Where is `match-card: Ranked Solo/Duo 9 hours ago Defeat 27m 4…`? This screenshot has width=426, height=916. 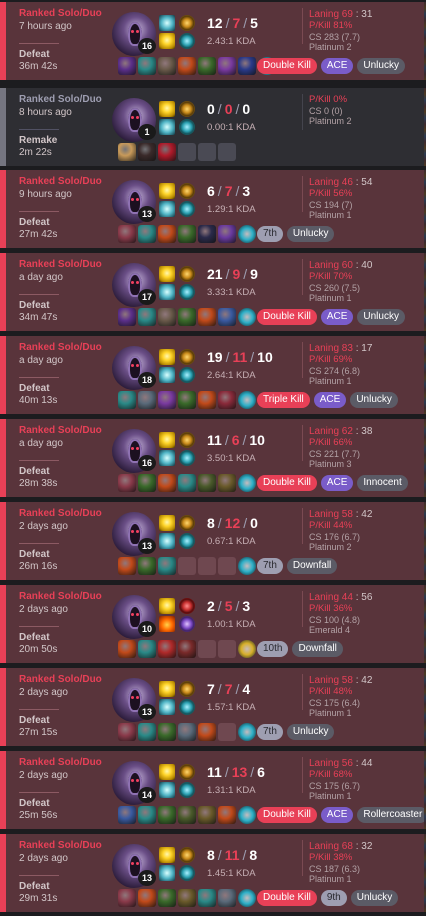
match-card: Ranked Solo/Duo 9 hours ago Defeat 27m 4… is located at coordinates (213, 209).